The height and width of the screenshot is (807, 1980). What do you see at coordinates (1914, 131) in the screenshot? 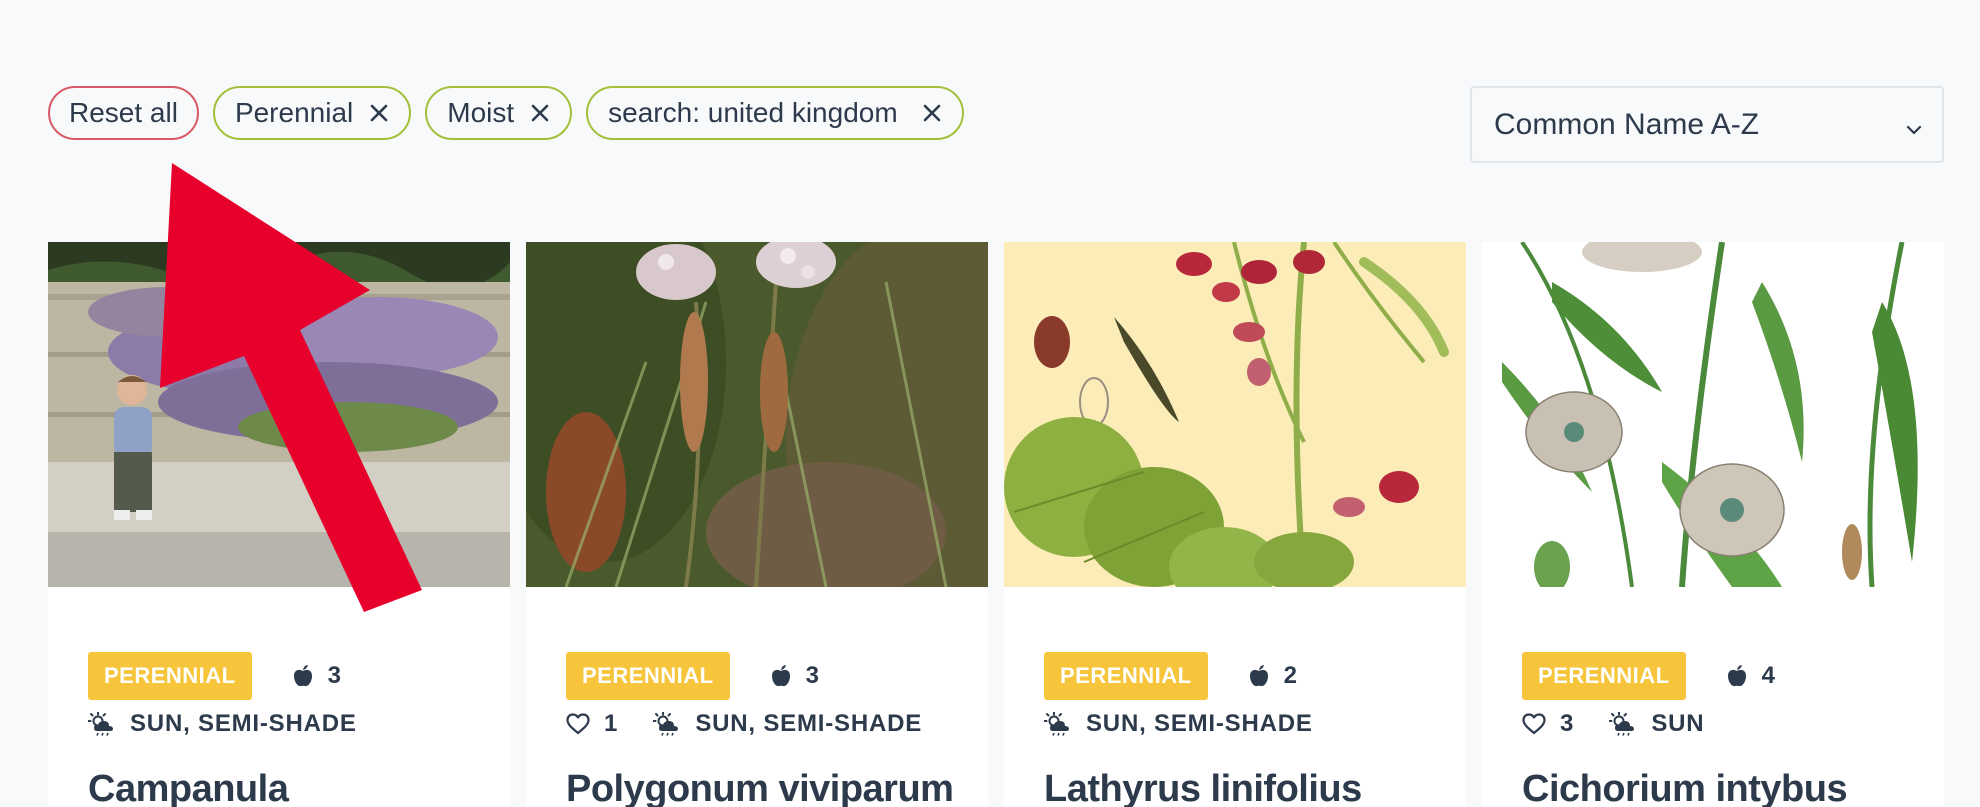
I see `chevron-down-icon` at bounding box center [1914, 131].